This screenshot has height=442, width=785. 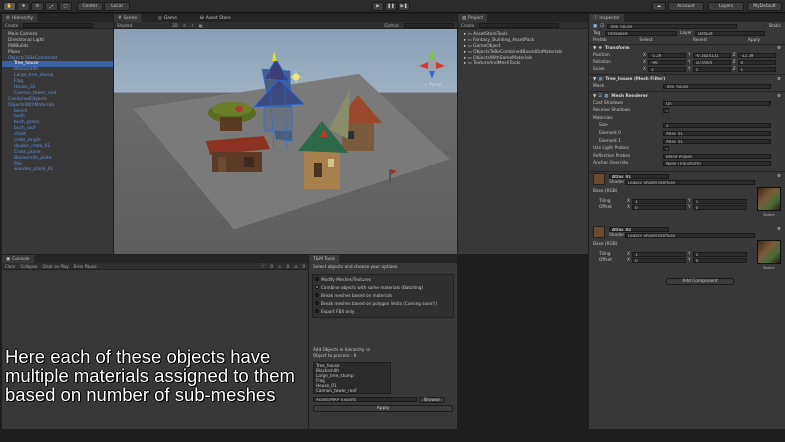 I want to click on account-dropdown: Account, so click(x=686, y=6).